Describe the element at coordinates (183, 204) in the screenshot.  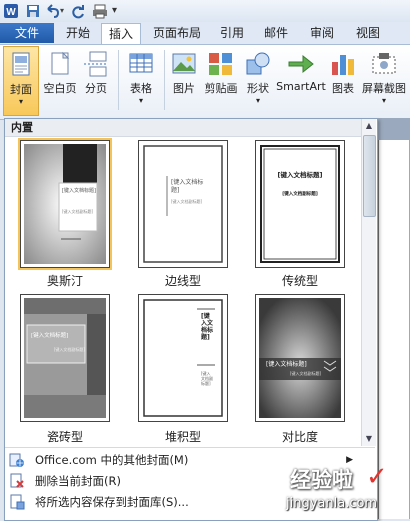
I see `cover-thumbnail-sideline: [键入文档标题] [键入文档副标题]` at that location.